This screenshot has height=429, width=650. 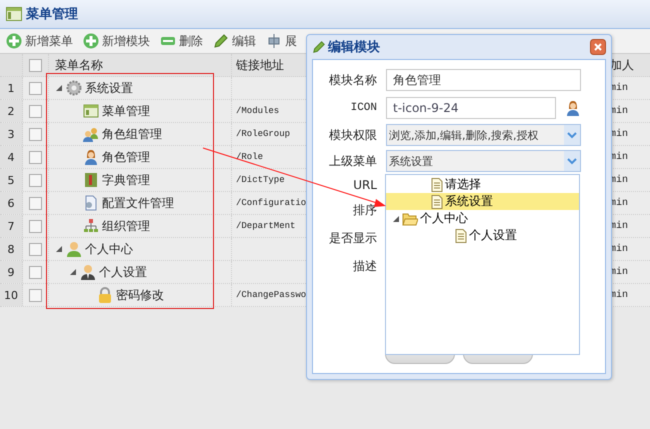 What do you see at coordinates (260, 180) in the screenshot?
I see `link-address: /DictType` at bounding box center [260, 180].